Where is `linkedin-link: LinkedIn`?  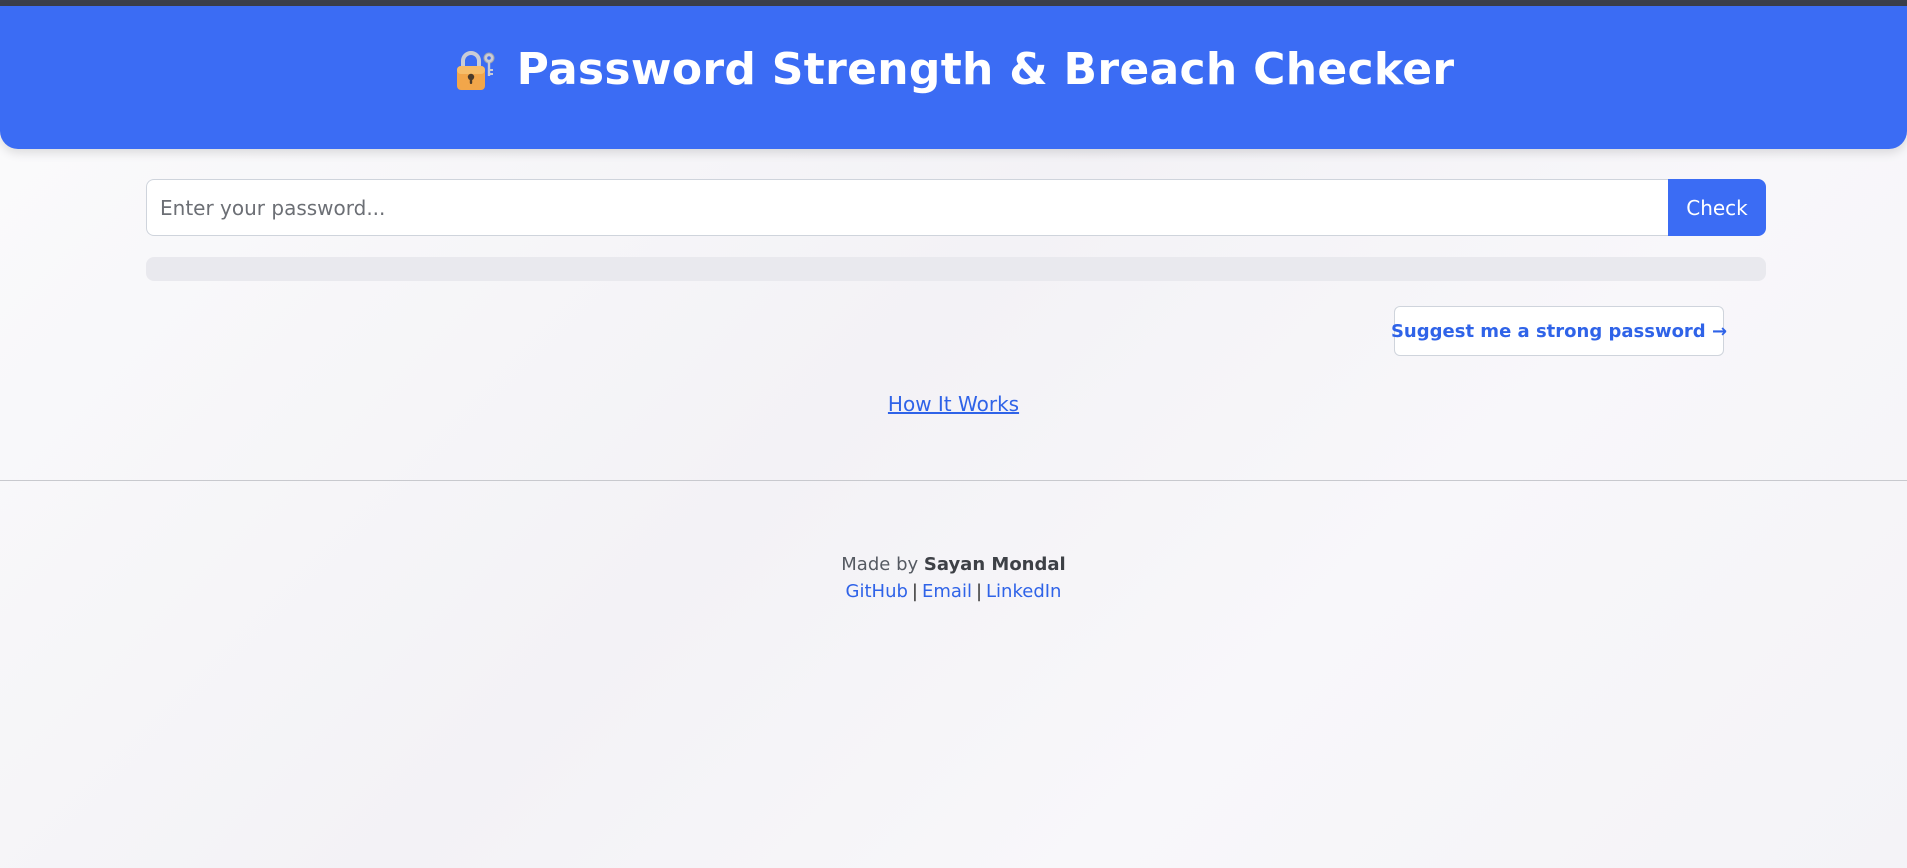 linkedin-link: LinkedIn is located at coordinates (1023, 591).